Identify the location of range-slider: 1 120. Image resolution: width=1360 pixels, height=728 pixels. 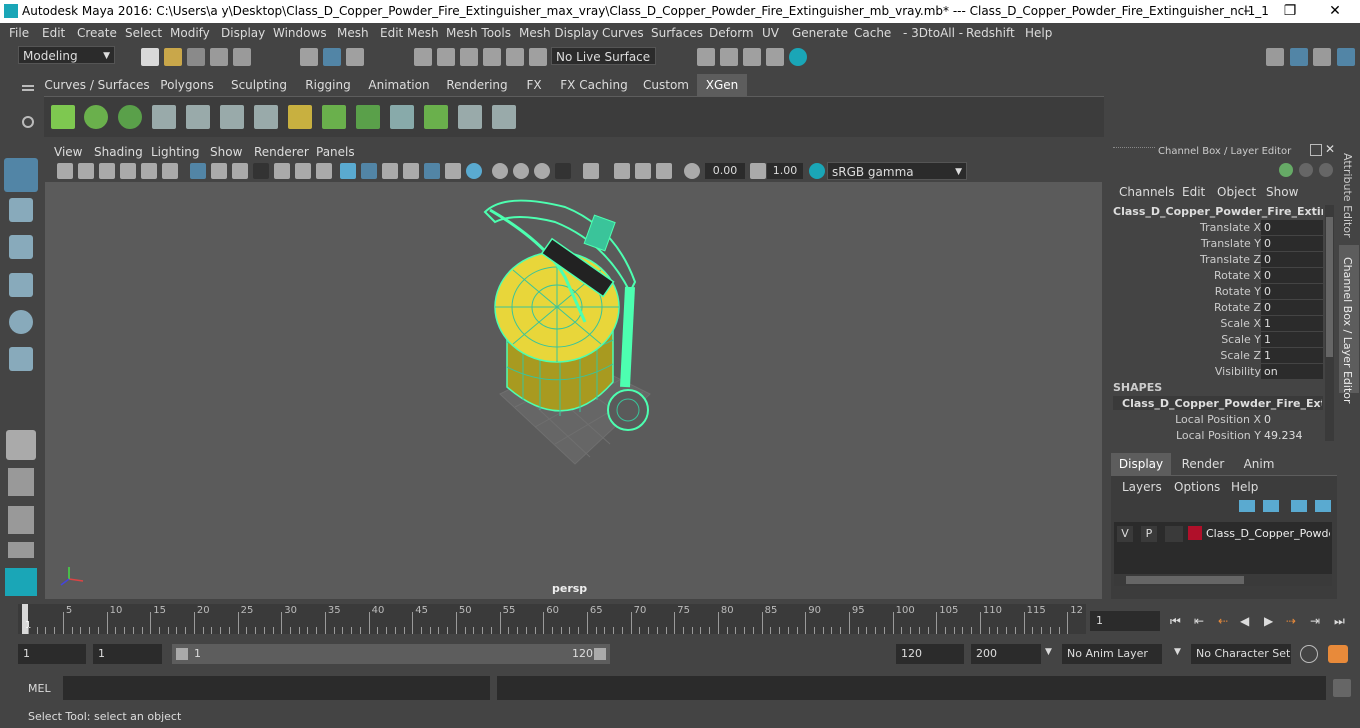
(391, 654).